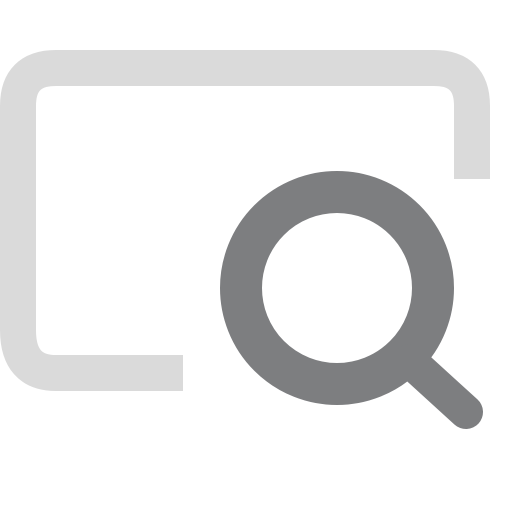 This screenshot has width=512, height=512. What do you see at coordinates (438, 386) in the screenshot?
I see `magnifier-handle` at bounding box center [438, 386].